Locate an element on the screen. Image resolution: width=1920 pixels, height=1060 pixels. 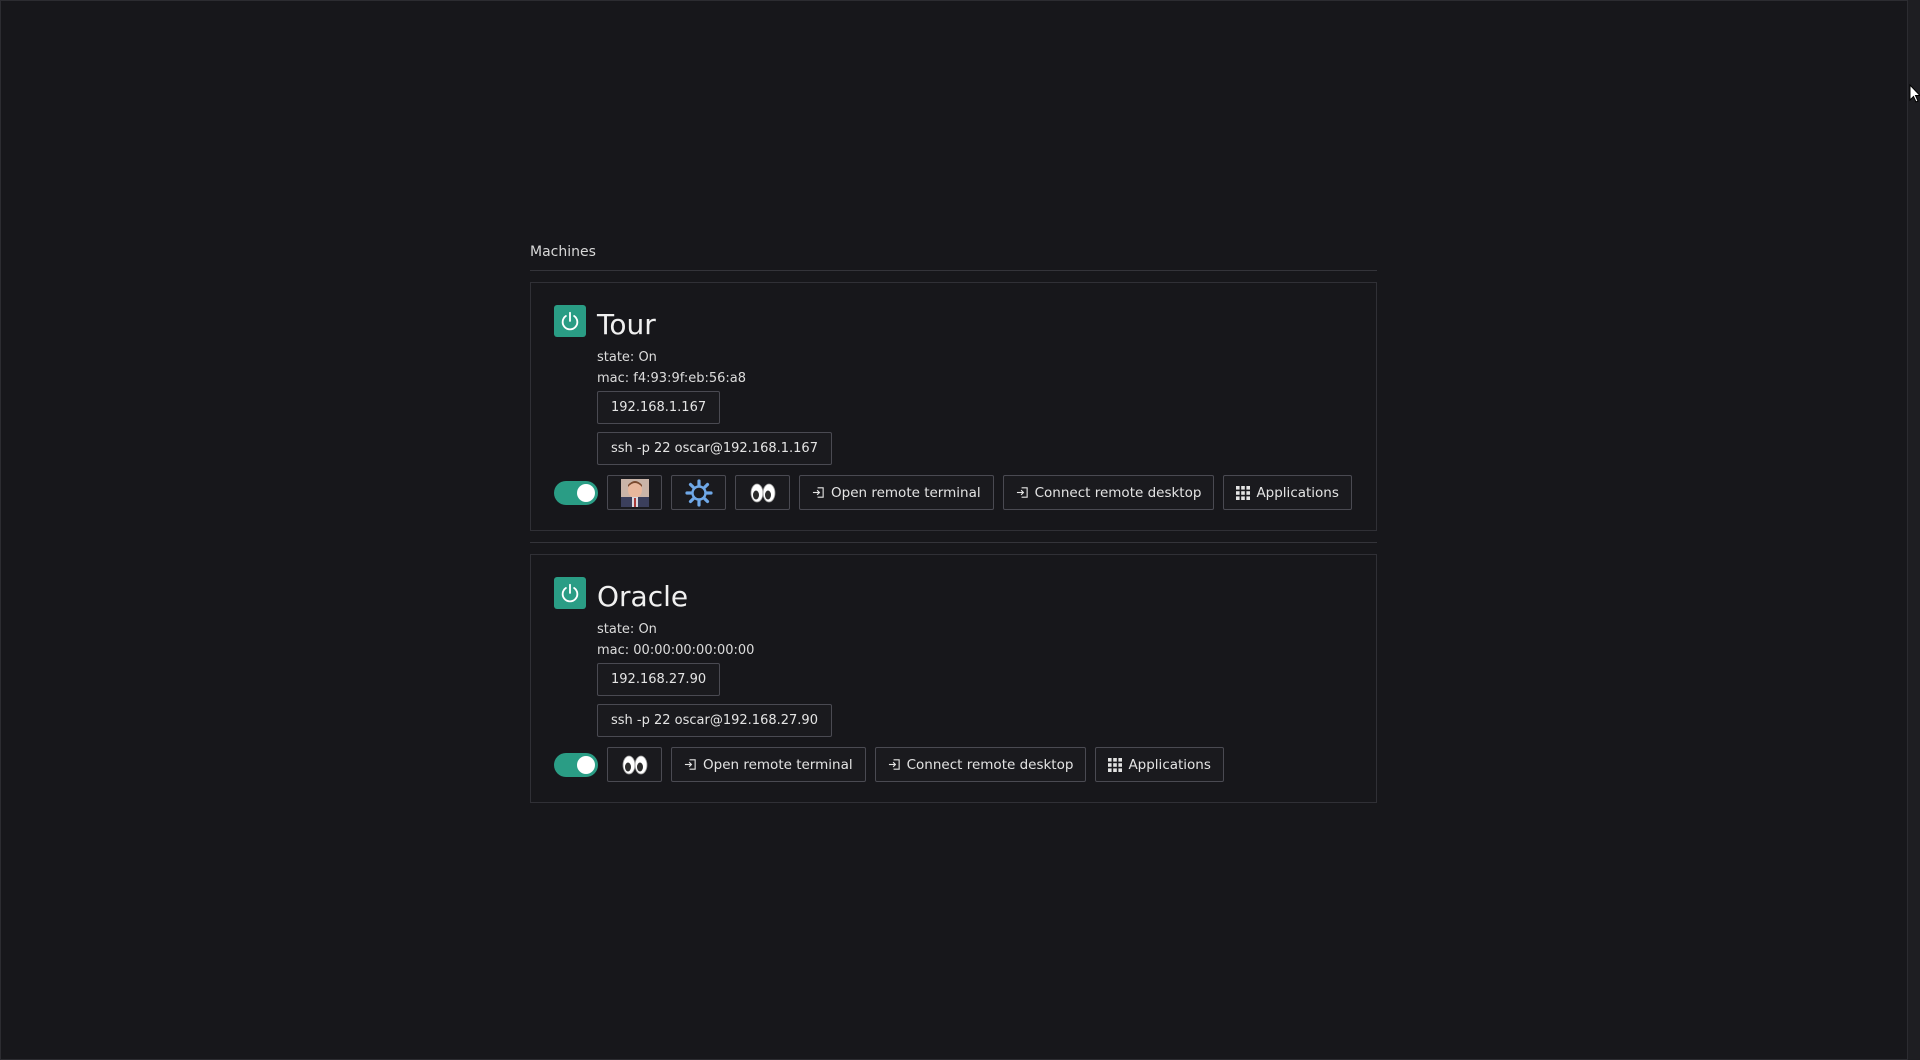
mouse-cursor-icon is located at coordinates (1914, 93).